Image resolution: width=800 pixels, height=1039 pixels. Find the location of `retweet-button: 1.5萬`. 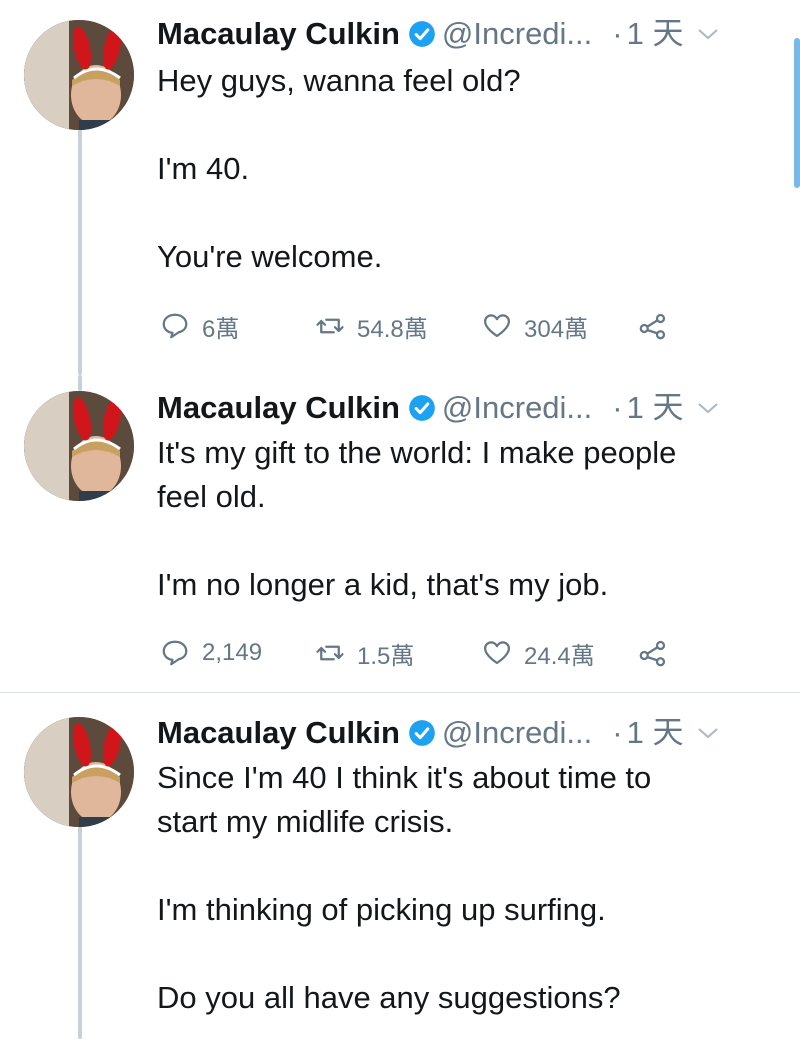

retweet-button: 1.5萬 is located at coordinates (364, 653).